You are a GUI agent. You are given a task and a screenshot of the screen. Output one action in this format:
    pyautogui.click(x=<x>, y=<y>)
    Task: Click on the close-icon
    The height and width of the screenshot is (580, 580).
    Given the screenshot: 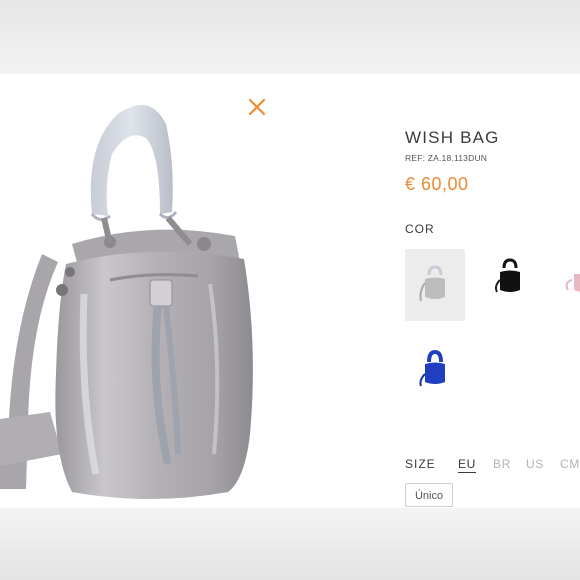 What is the action you would take?
    pyautogui.click(x=257, y=107)
    